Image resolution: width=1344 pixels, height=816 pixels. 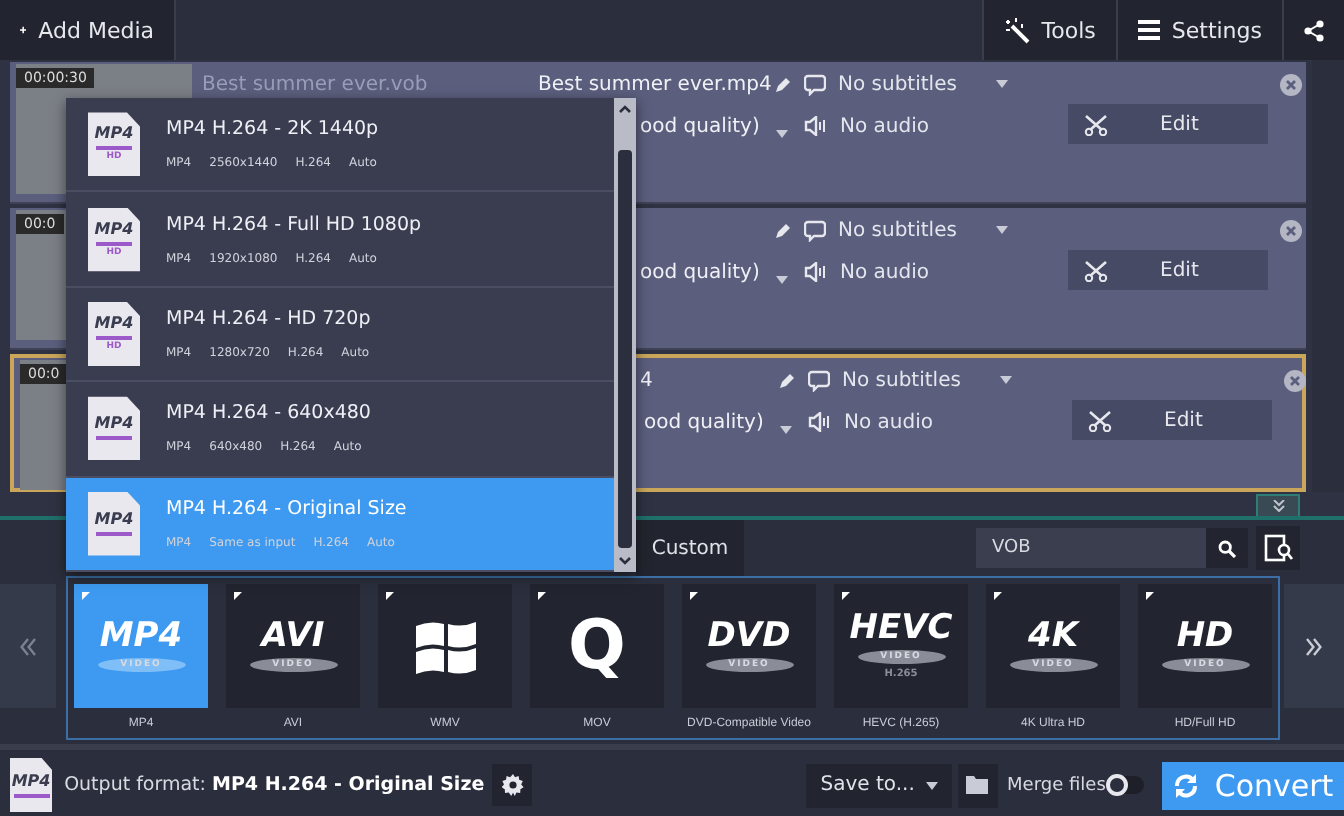 I want to click on search-icon, so click(x=1227, y=548).